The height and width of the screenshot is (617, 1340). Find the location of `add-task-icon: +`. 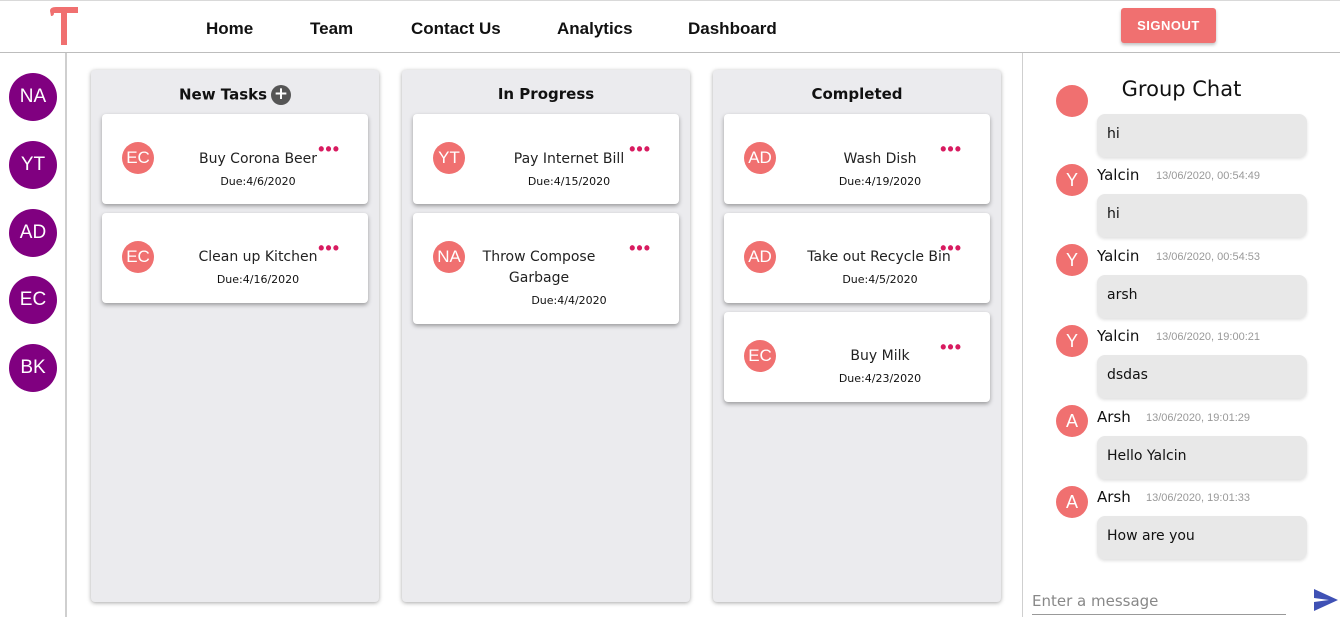

add-task-icon: + is located at coordinates (281, 95).